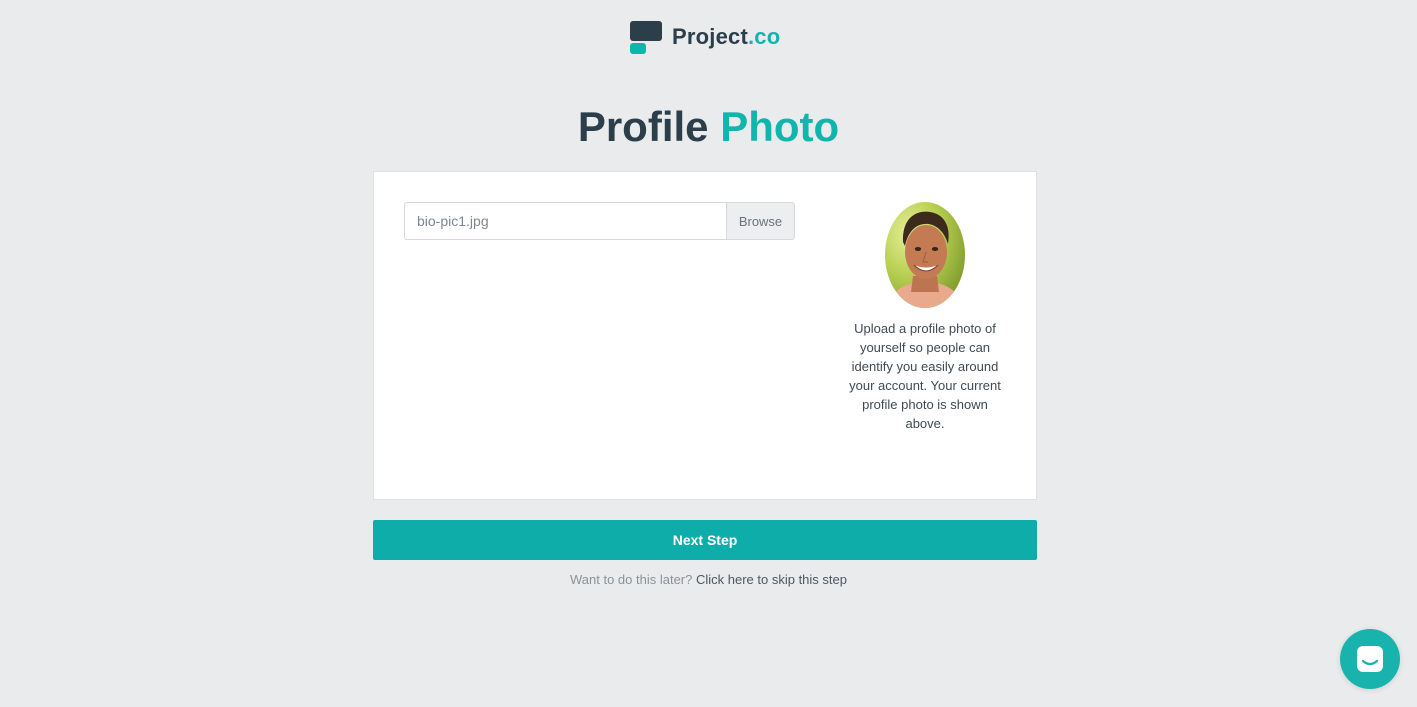  I want to click on profile-photo-avatar, so click(925, 255).